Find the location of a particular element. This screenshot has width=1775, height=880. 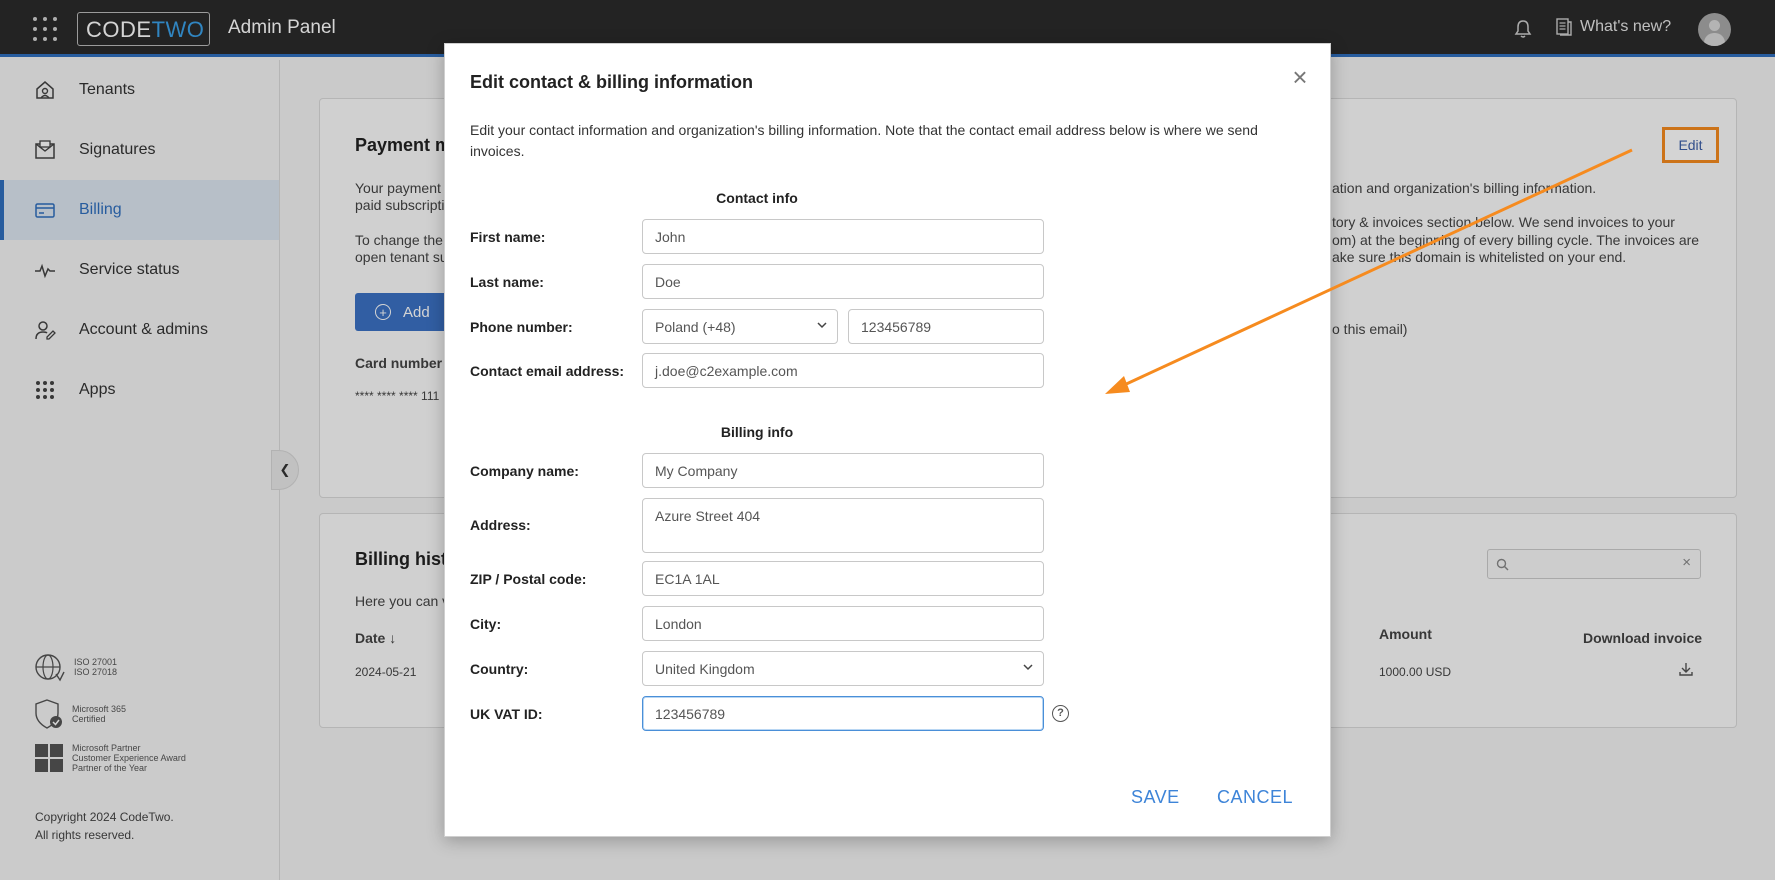

phone-country-value: Poland (+48) is located at coordinates (695, 327).